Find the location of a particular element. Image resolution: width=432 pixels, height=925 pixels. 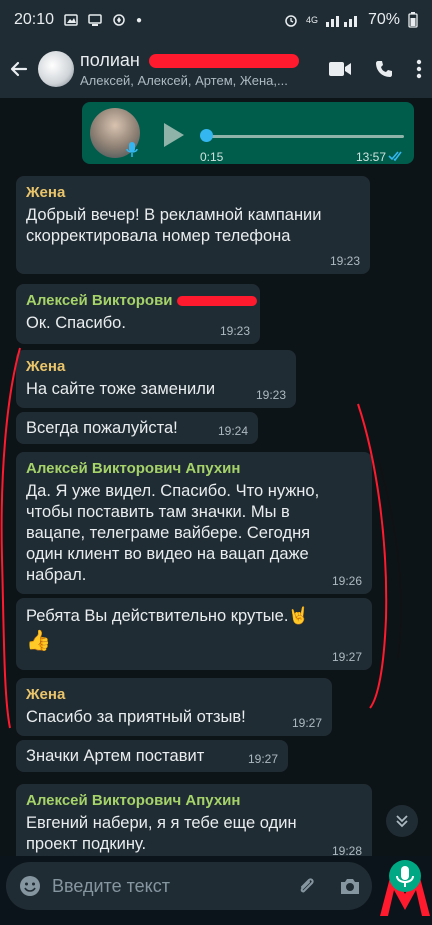

more-options-icon is located at coordinates (419, 69).